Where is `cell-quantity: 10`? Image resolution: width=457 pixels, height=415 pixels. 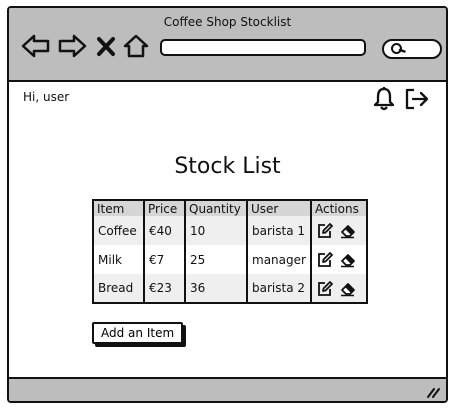 cell-quantity: 10 is located at coordinates (216, 230).